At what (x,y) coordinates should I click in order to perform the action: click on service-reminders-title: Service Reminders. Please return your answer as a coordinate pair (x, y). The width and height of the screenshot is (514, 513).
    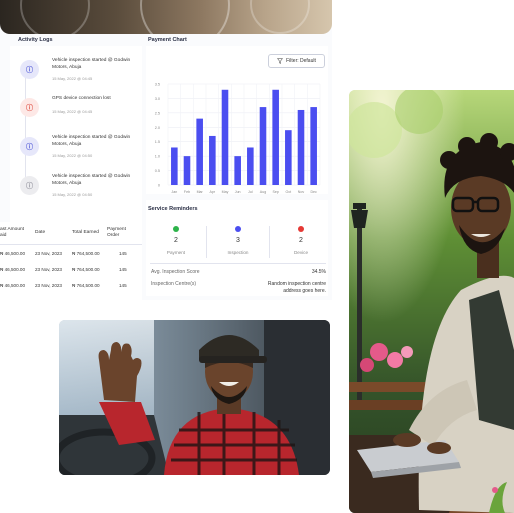
    Looking at the image, I should click on (173, 209).